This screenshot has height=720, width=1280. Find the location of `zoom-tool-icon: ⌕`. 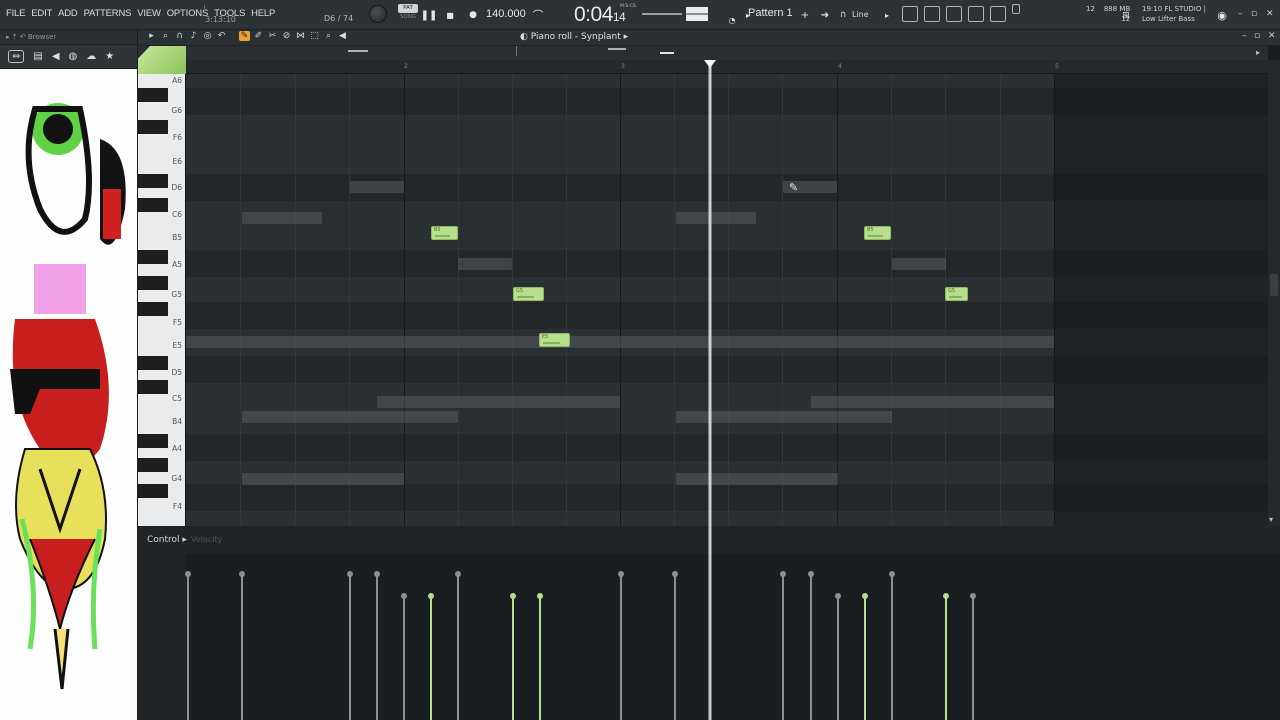

zoom-tool-icon: ⌕ is located at coordinates (328, 36).